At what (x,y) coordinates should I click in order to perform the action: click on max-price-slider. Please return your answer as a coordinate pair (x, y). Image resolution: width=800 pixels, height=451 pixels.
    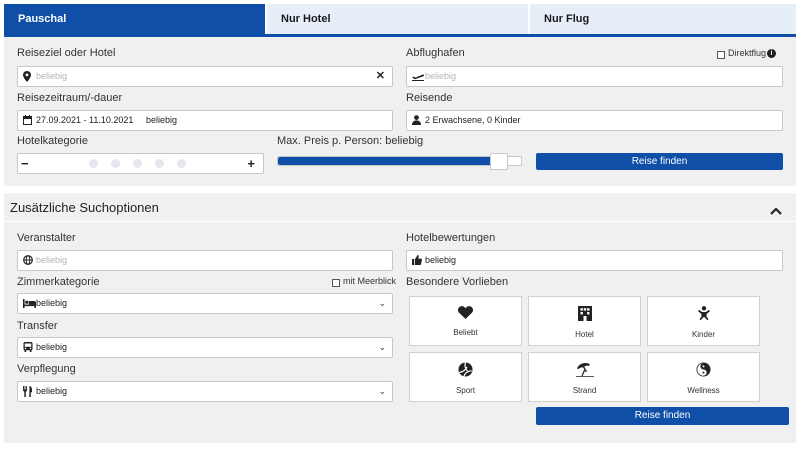
    Looking at the image, I should click on (399, 161).